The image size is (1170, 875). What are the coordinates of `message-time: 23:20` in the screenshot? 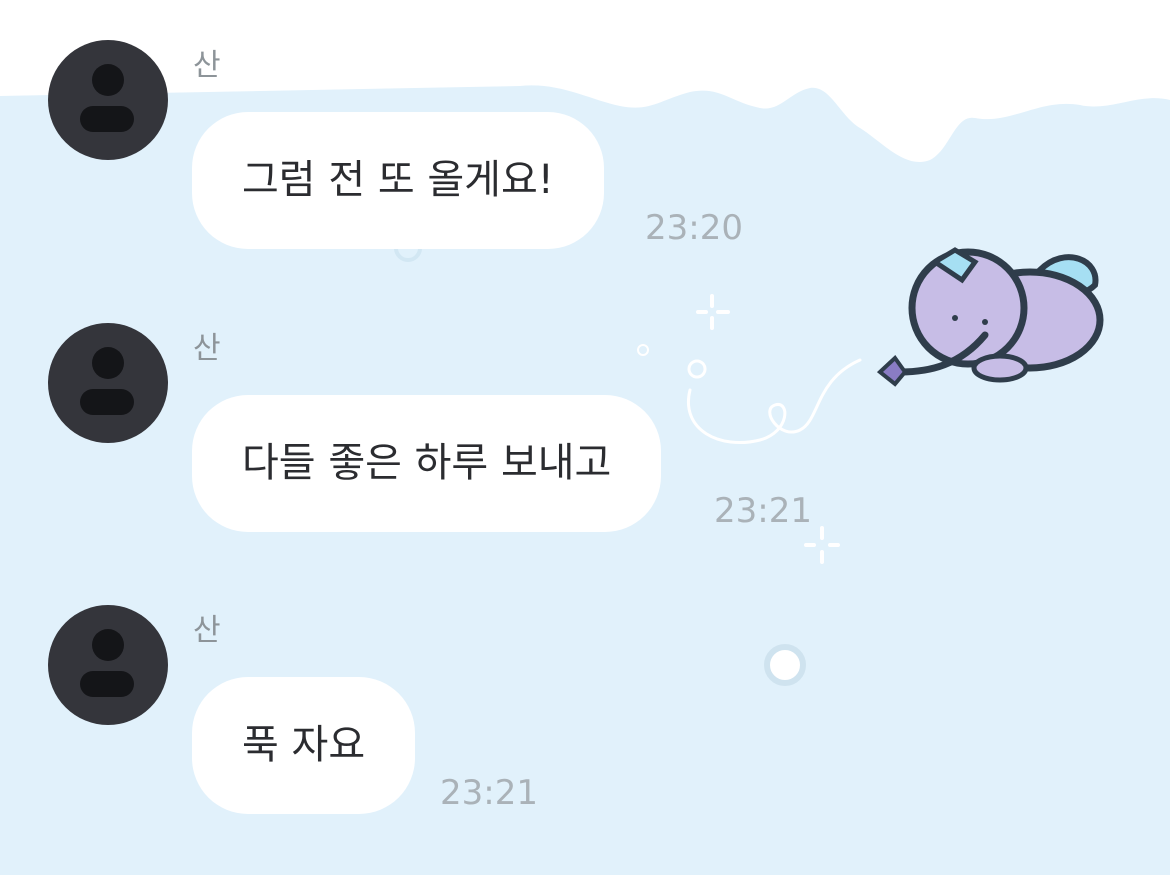 It's located at (694, 228).